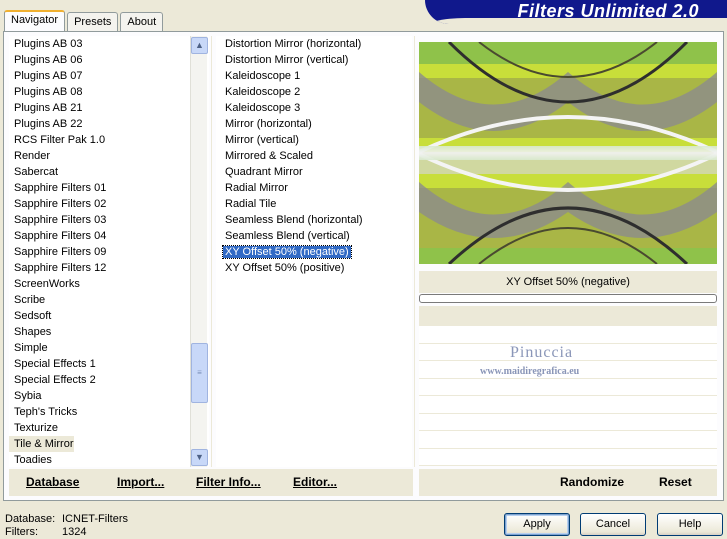  I want to click on category-item: Texturize, so click(109, 428).